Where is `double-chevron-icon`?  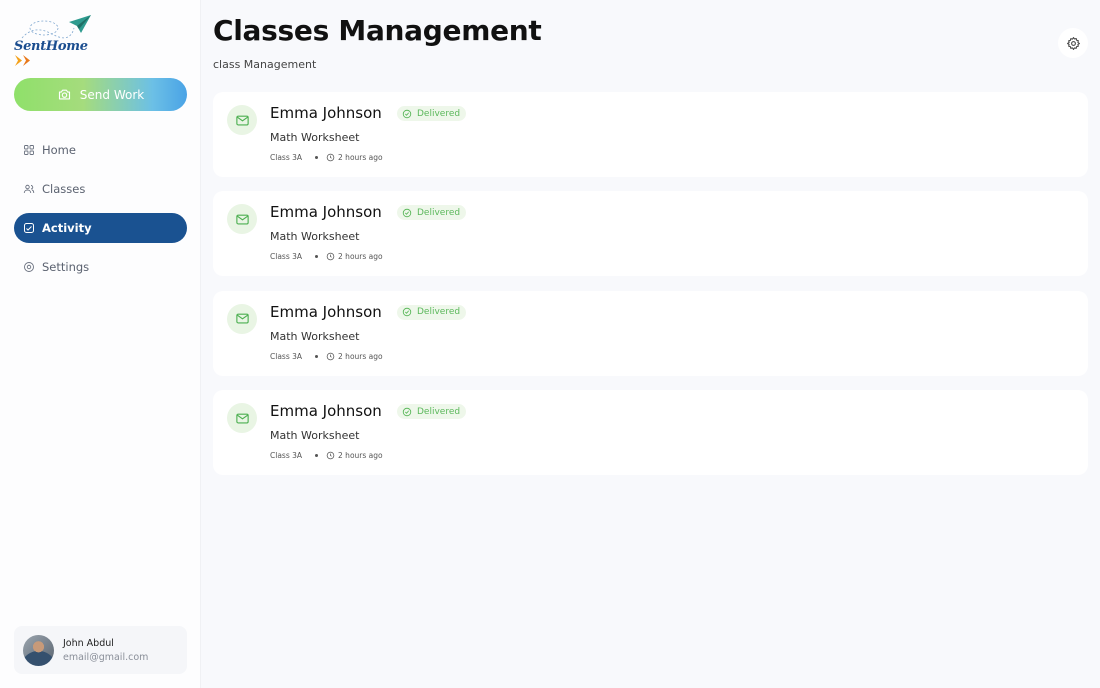 double-chevron-icon is located at coordinates (22, 60).